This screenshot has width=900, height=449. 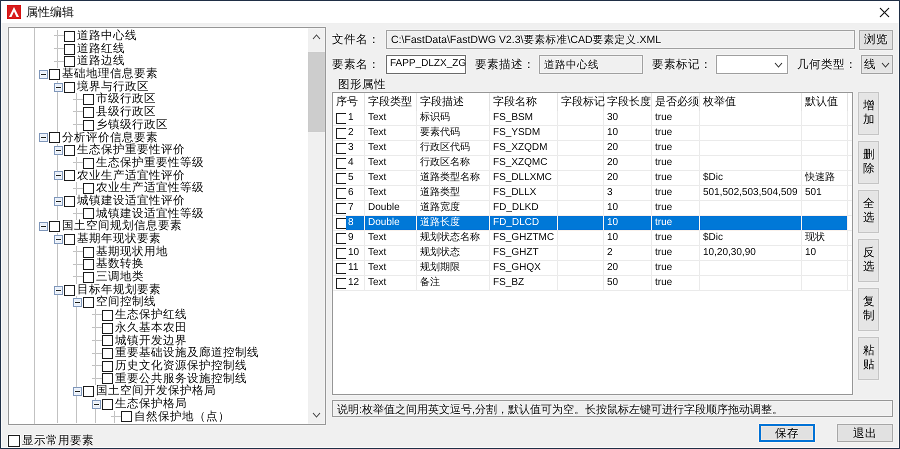 What do you see at coordinates (125, 112) in the screenshot?
I see `tree-item: 县级行政区` at bounding box center [125, 112].